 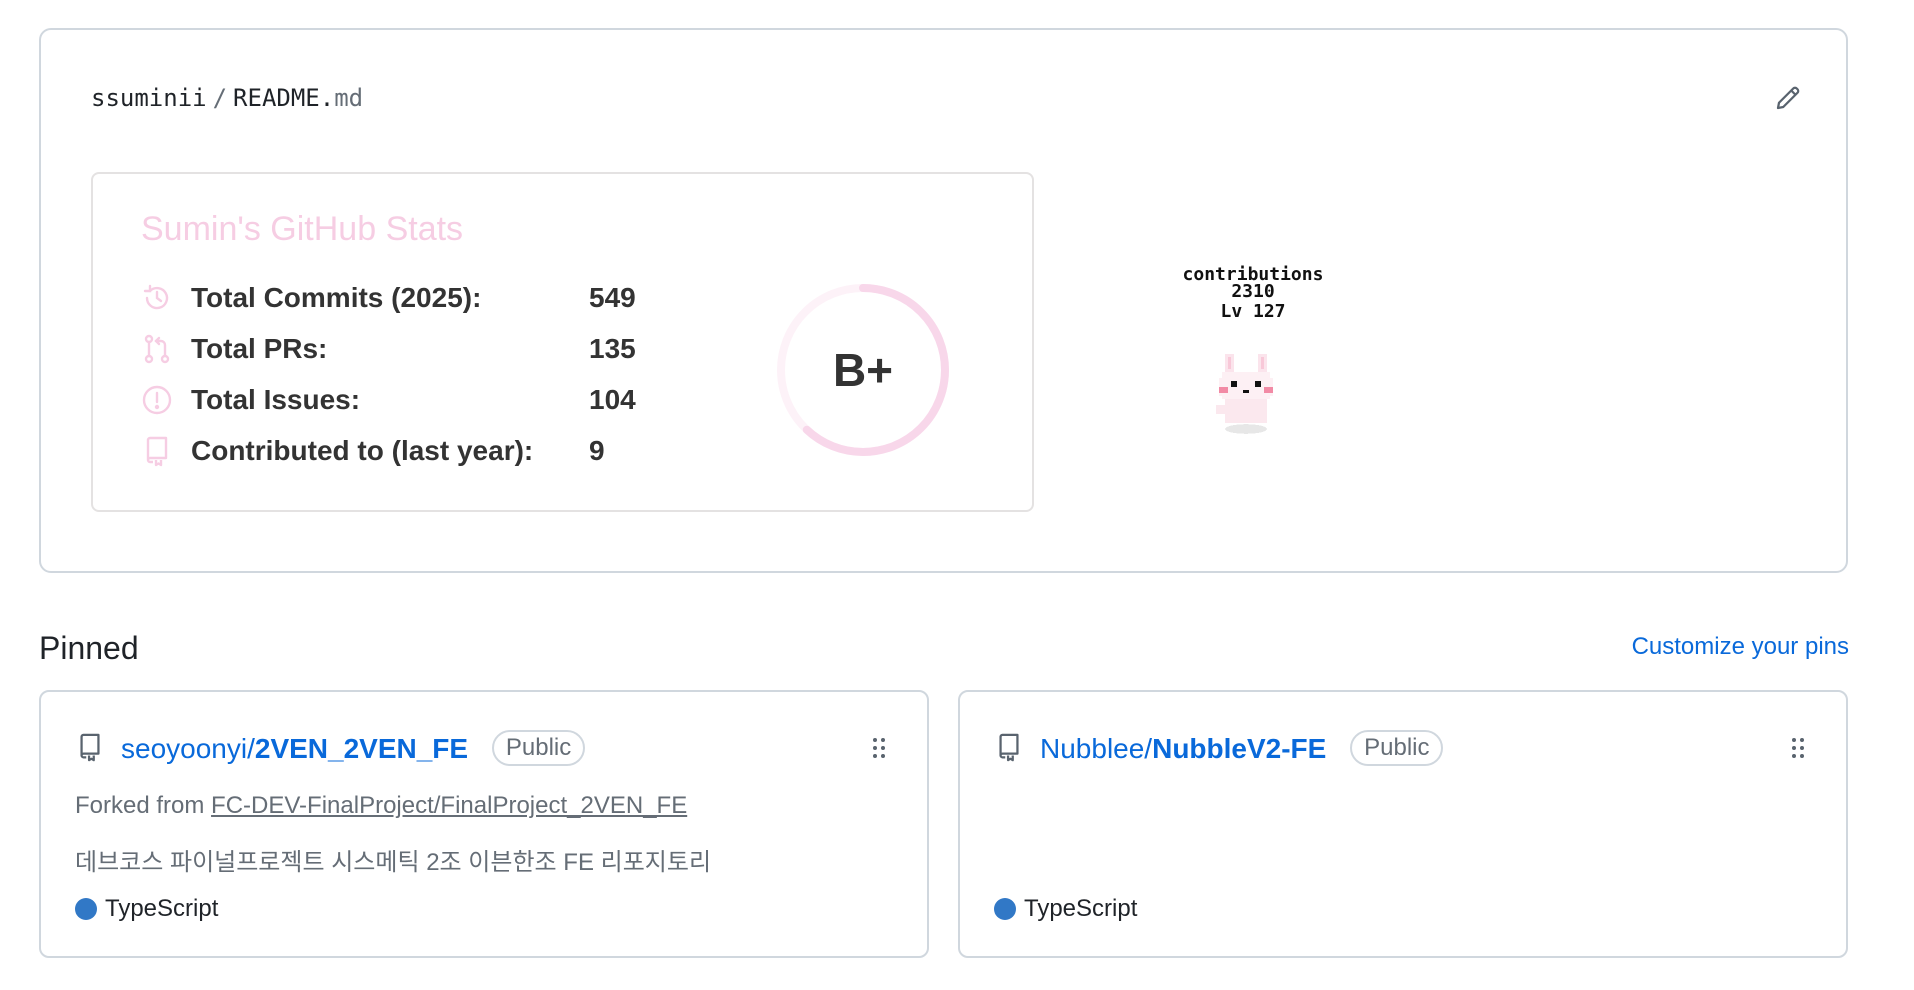 I want to click on stat-value: 135, so click(x=612, y=348).